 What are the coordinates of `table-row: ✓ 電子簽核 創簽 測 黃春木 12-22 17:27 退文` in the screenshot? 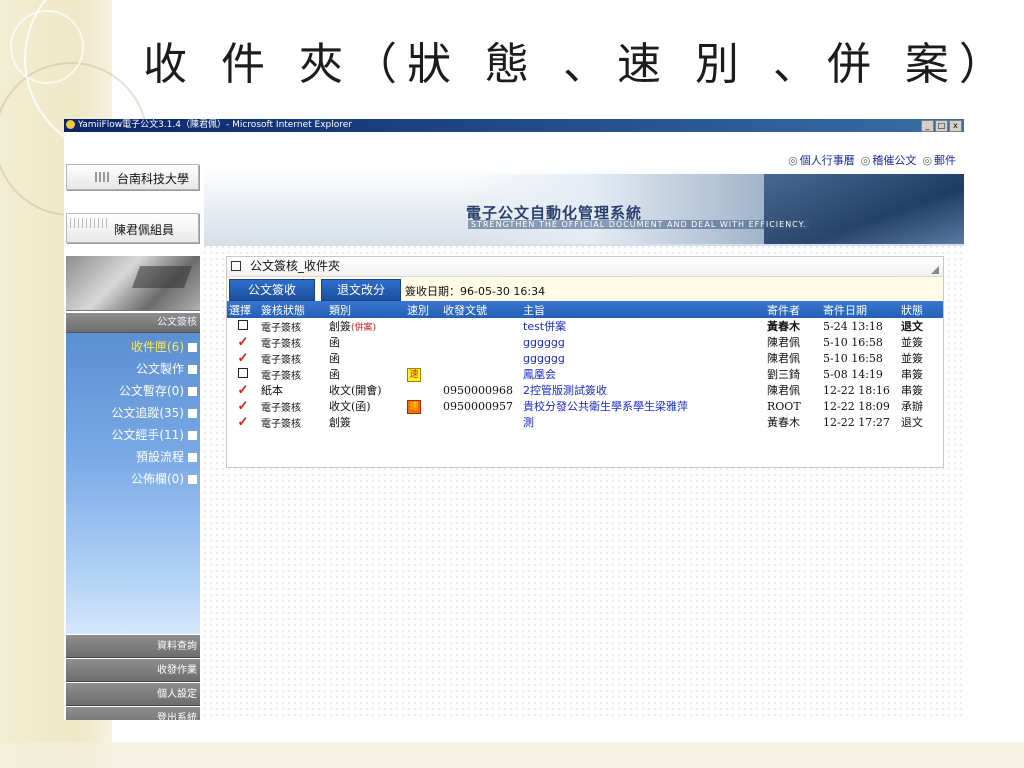 It's located at (585, 422).